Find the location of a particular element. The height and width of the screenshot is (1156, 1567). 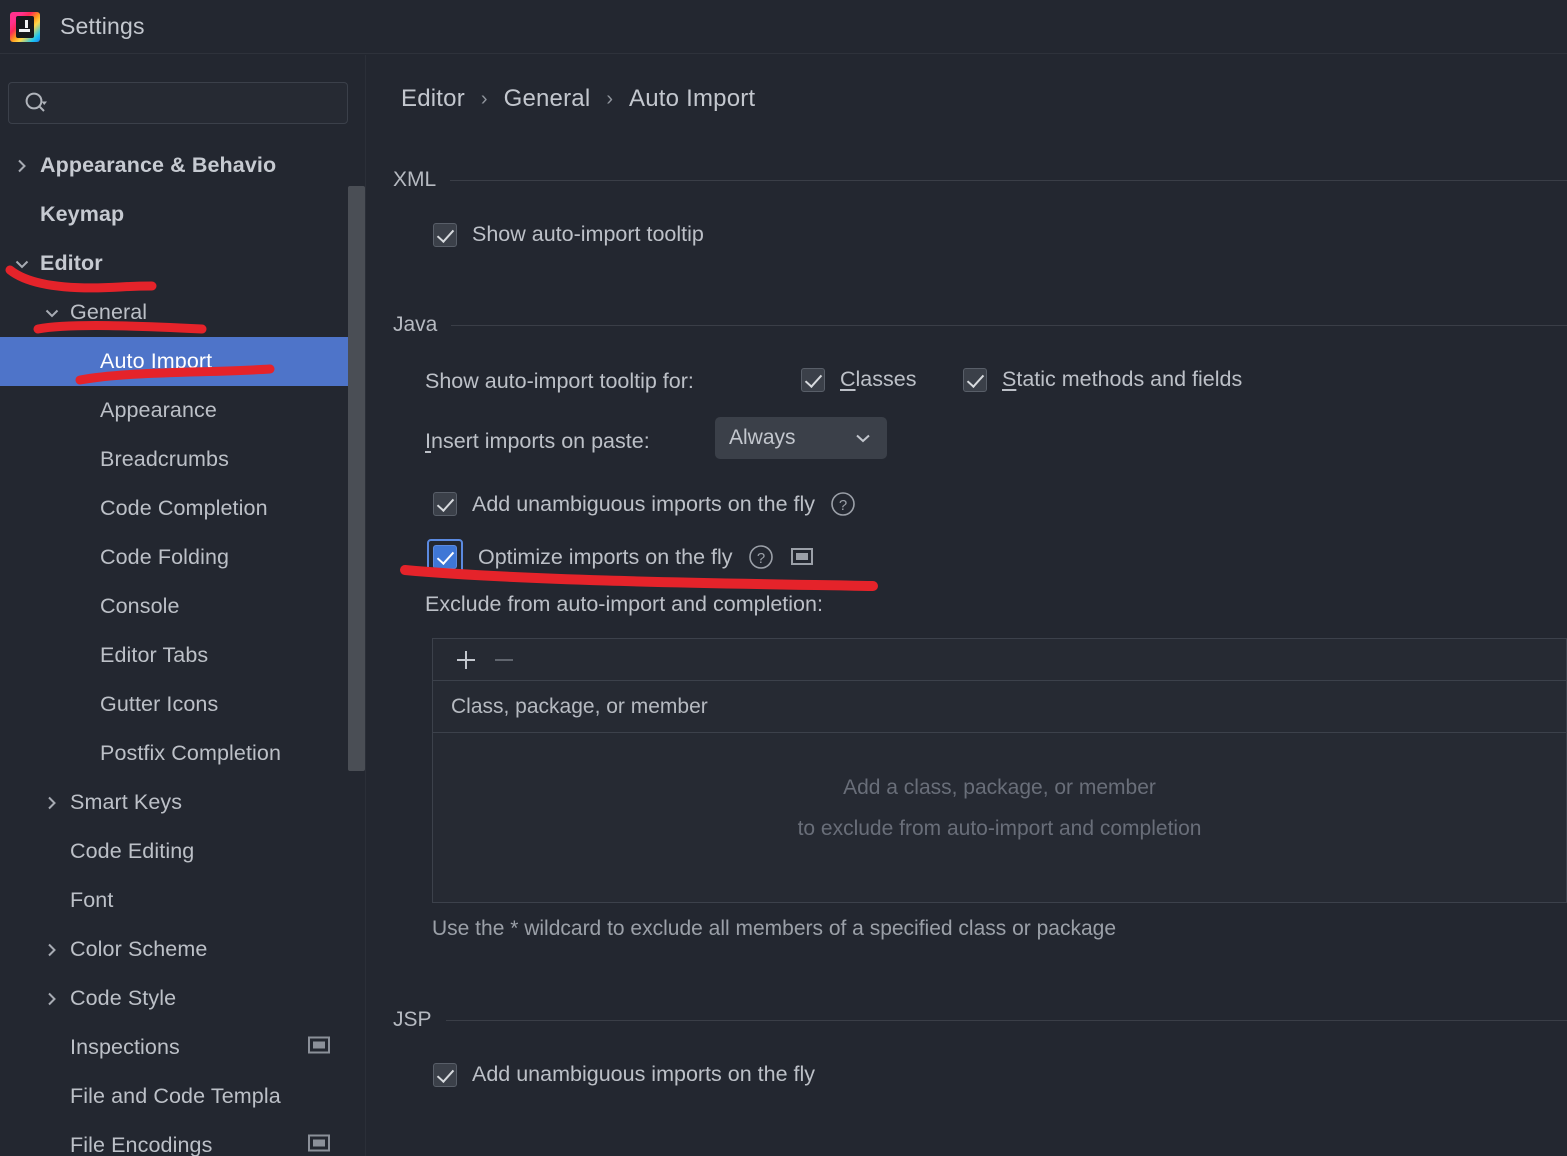

sidebar-item-label: Appearance is located at coordinates (158, 410).